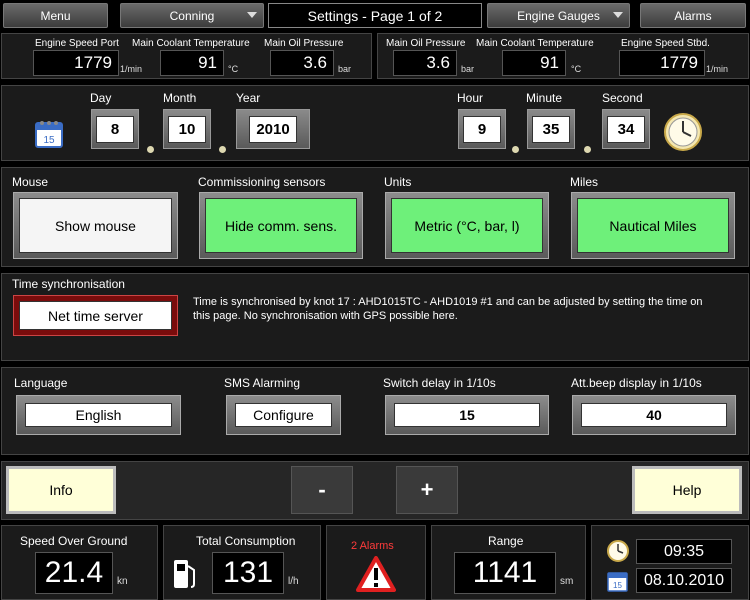  What do you see at coordinates (184, 574) in the screenshot?
I see `fuel-pump-icon` at bounding box center [184, 574].